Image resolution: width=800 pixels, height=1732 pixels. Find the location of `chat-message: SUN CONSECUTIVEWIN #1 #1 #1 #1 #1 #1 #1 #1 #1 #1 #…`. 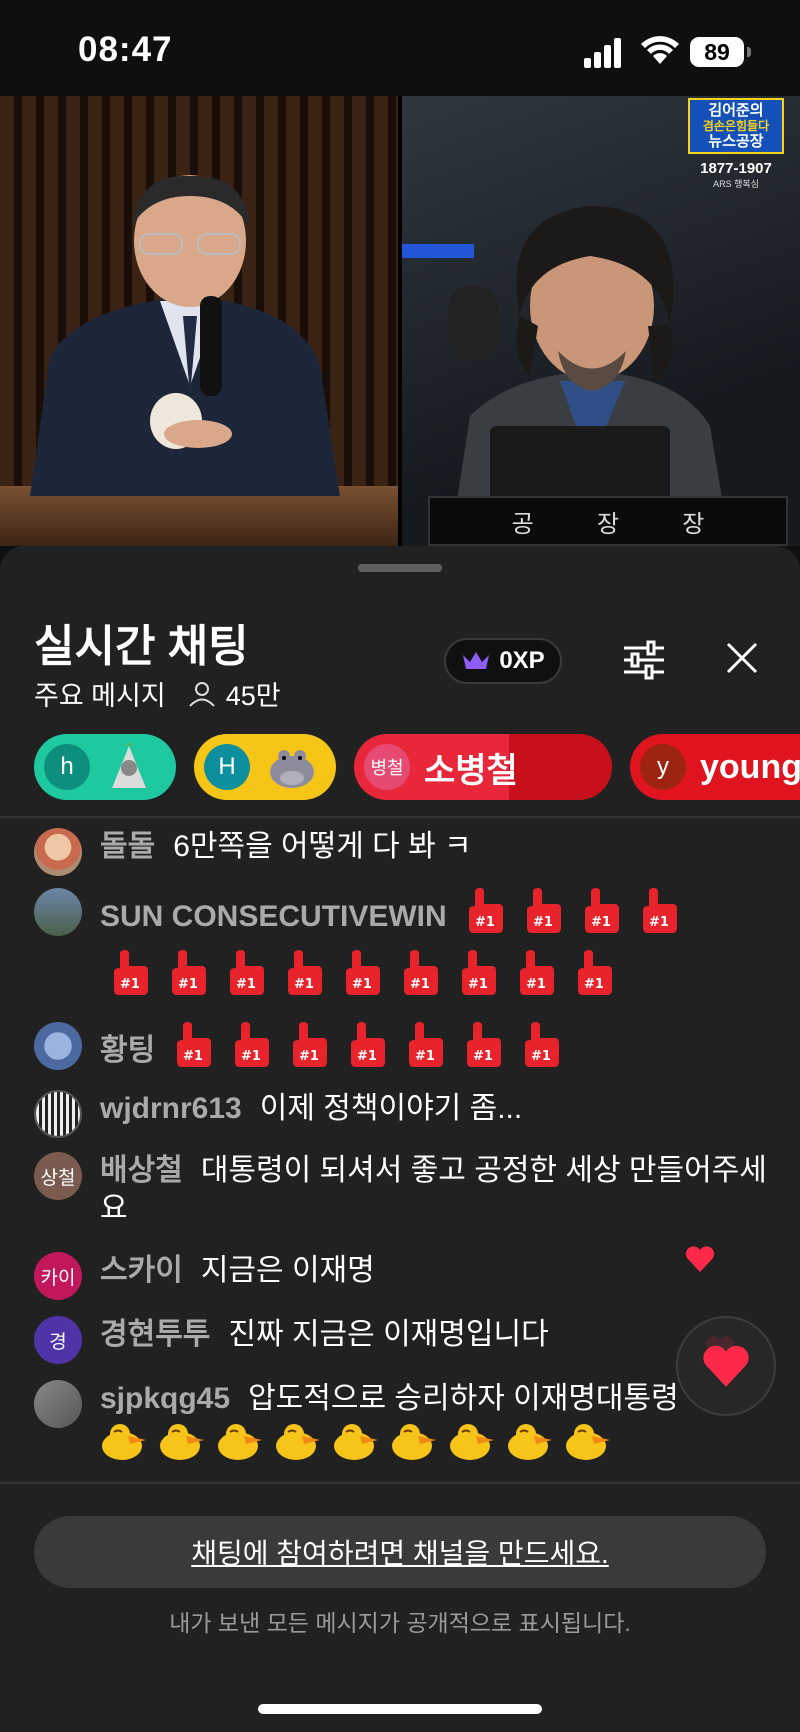

chat-message: SUN CONSECUTIVEWIN #1 #1 #1 #1 #1 #1 #1 #1 #1 #1 #… is located at coordinates (404, 944).